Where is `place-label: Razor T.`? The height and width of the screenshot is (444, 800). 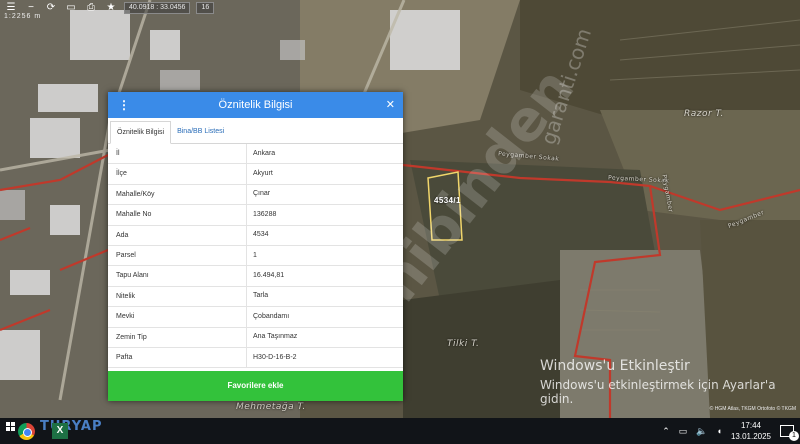
place-label: Razor T. is located at coordinates (704, 114).